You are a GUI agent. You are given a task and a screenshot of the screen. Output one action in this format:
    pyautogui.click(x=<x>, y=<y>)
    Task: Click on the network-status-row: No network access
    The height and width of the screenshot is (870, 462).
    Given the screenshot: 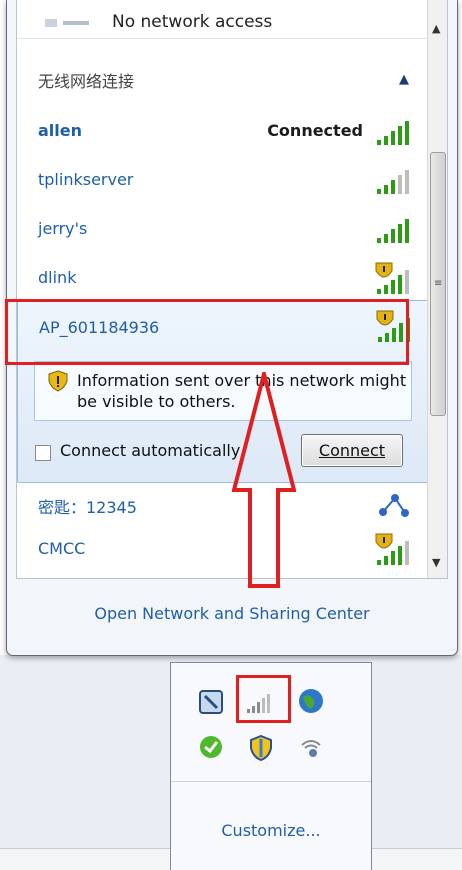 What is the action you would take?
    pyautogui.click(x=222, y=19)
    